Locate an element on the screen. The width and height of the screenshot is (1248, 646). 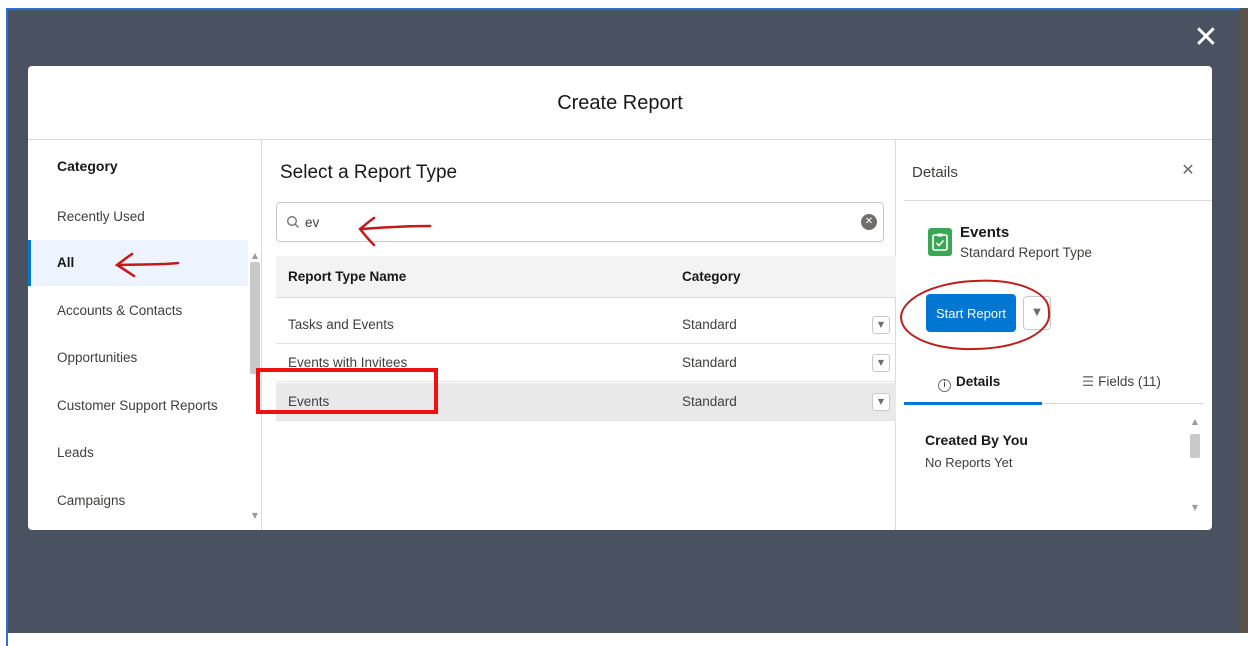
details-heading: Details is located at coordinates (935, 172).